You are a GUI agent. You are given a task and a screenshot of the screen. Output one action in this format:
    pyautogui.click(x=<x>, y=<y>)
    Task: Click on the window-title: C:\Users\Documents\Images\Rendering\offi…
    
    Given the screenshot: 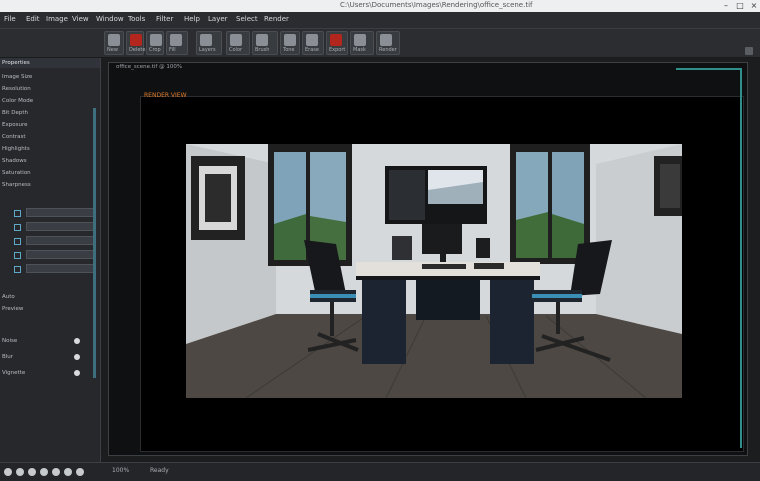 What is the action you would take?
    pyautogui.click(x=436, y=5)
    